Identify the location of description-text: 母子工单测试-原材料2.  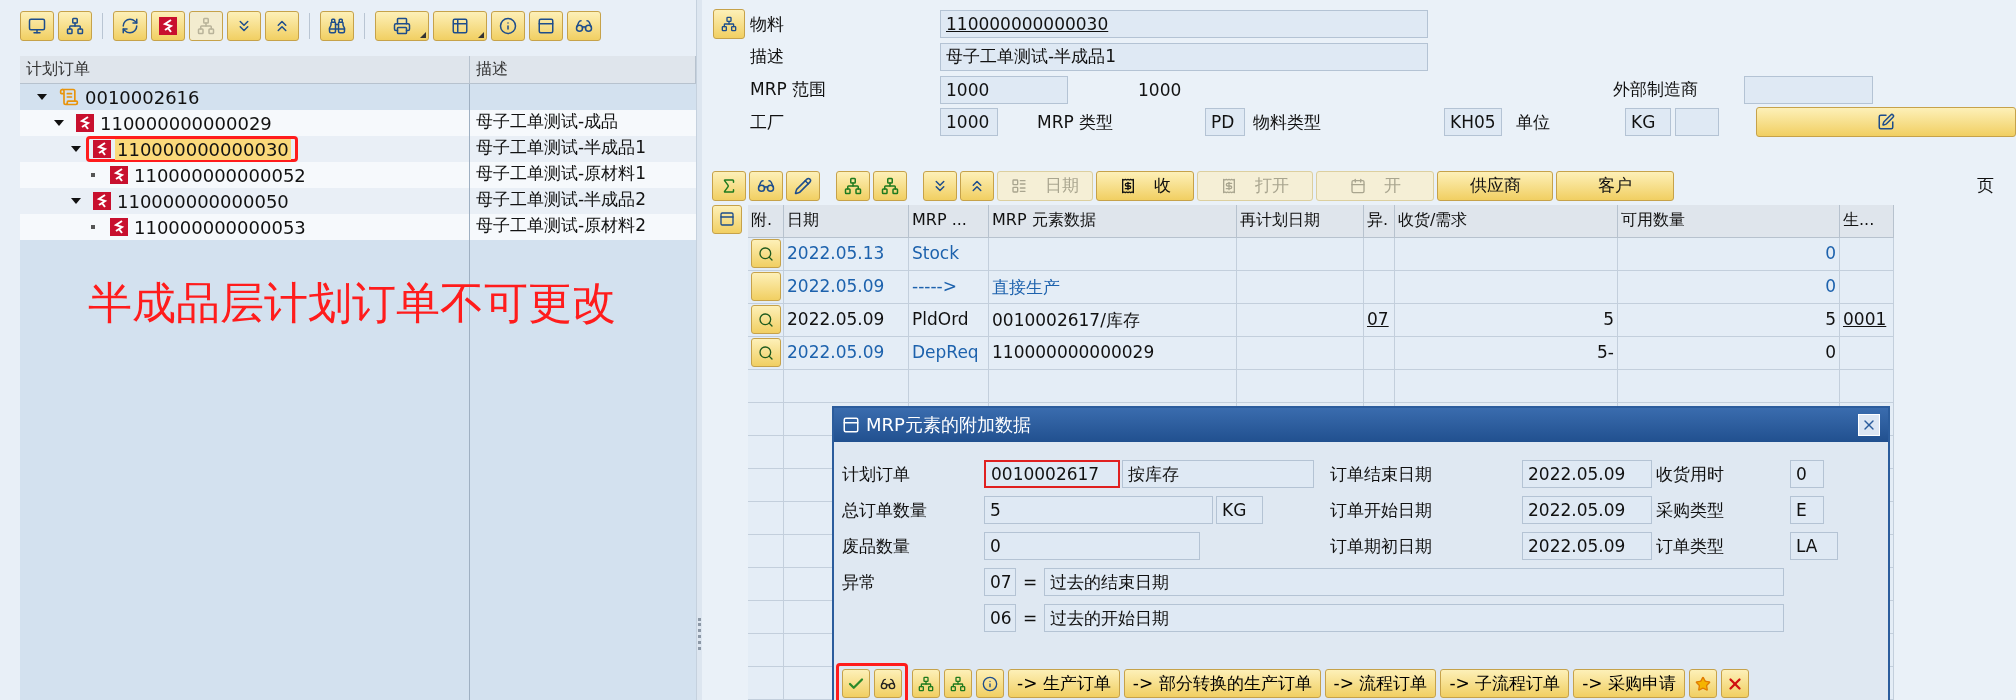
(561, 225).